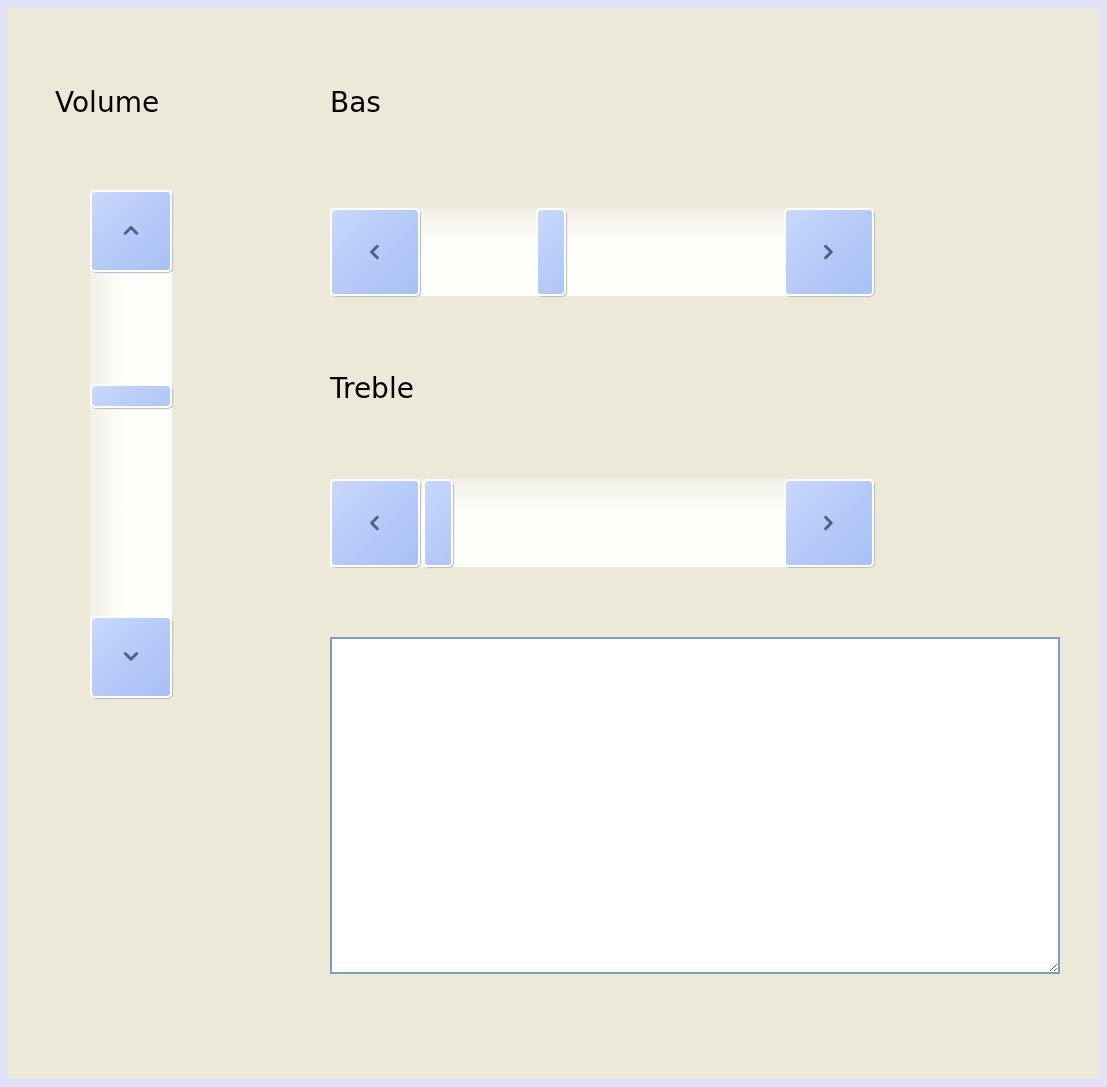 The width and height of the screenshot is (1107, 1087). Describe the element at coordinates (107, 103) in the screenshot. I see `volume-label: Volume` at that location.